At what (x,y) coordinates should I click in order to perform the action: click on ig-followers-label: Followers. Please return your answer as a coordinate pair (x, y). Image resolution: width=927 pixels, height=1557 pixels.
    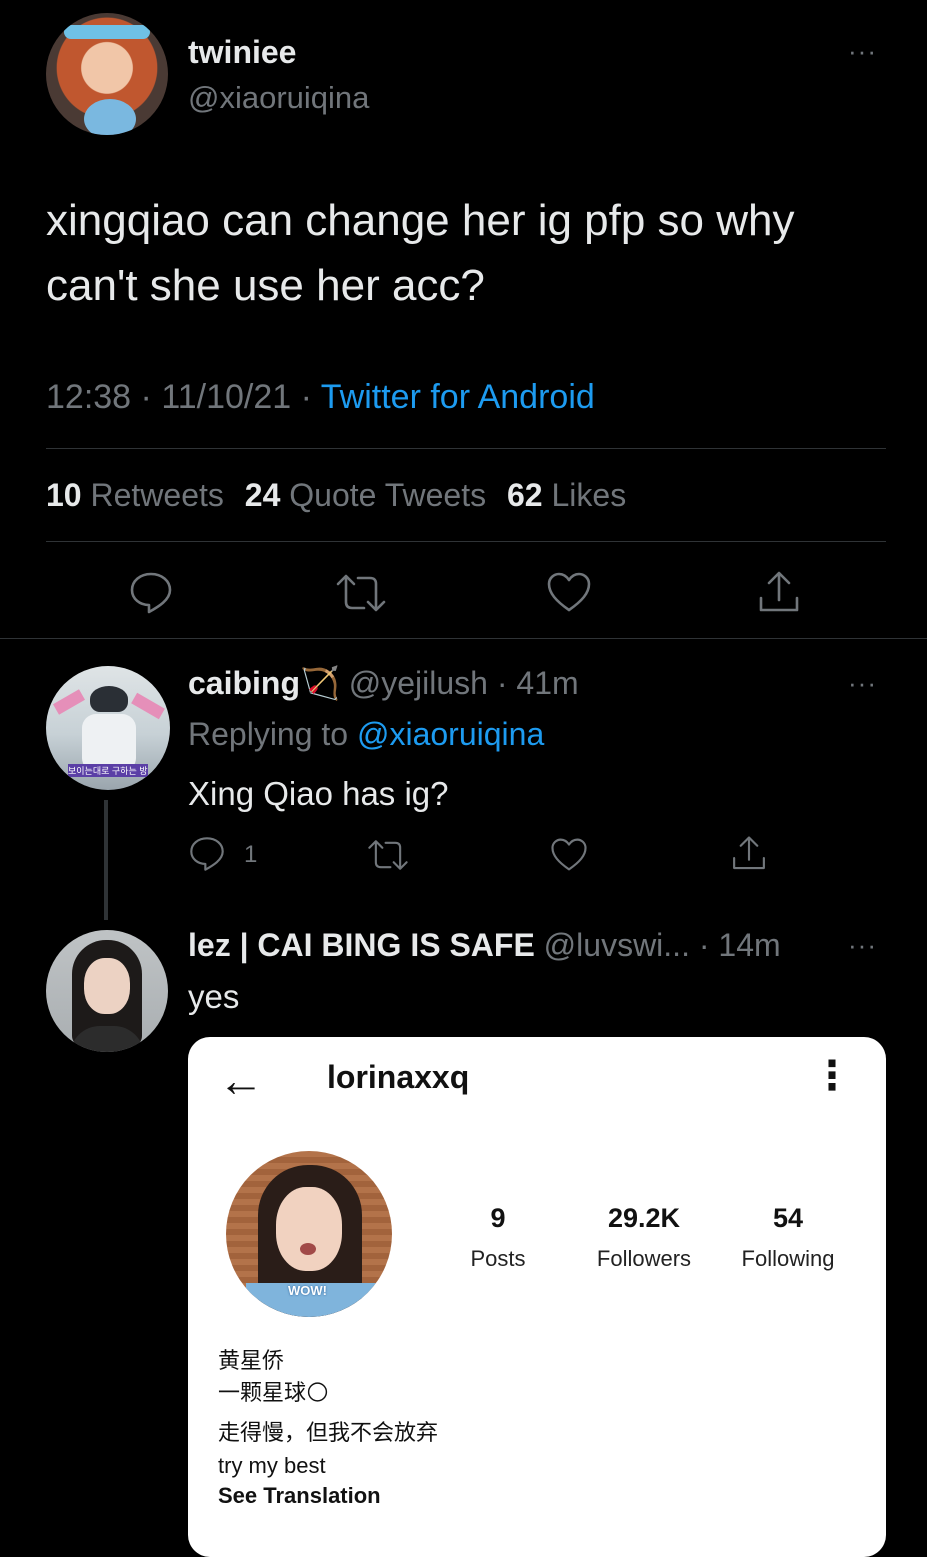
    Looking at the image, I should click on (644, 1258).